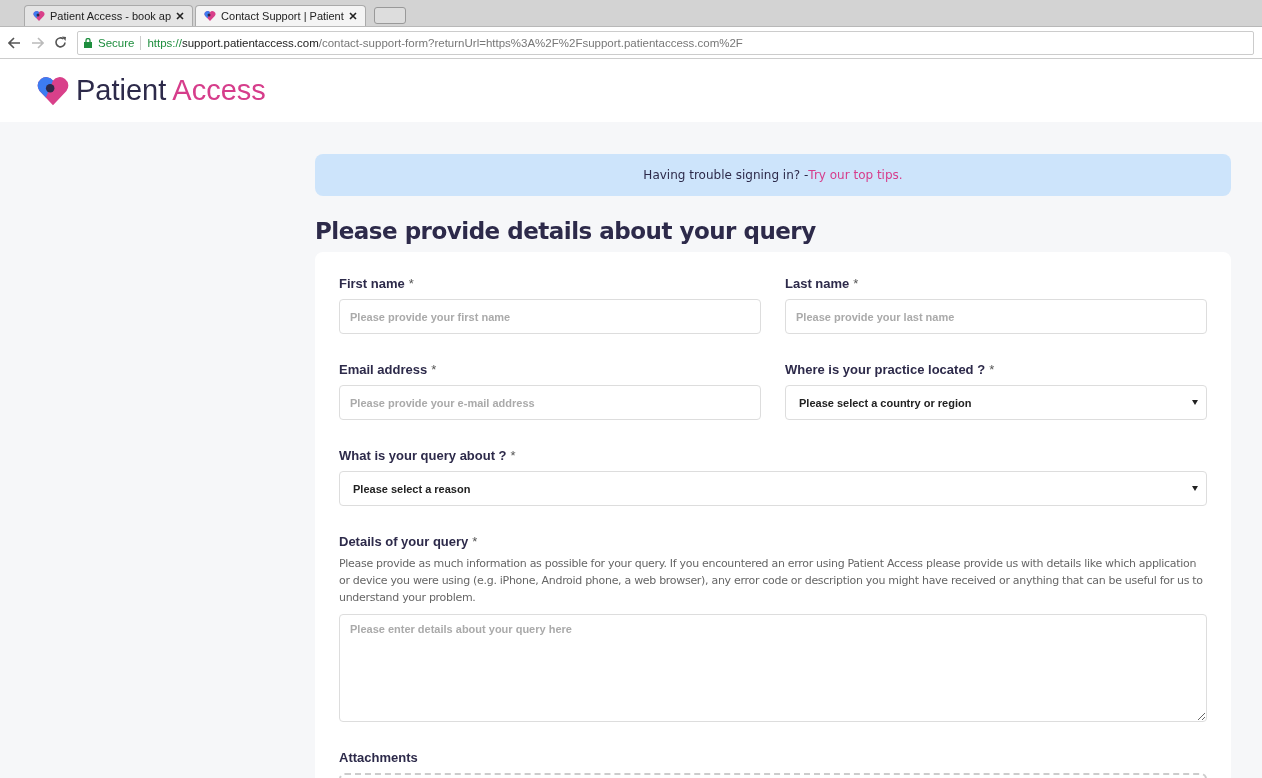 Image resolution: width=1262 pixels, height=778 pixels. Describe the element at coordinates (773, 668) in the screenshot. I see `text-area: Please enter details about your query here` at that location.